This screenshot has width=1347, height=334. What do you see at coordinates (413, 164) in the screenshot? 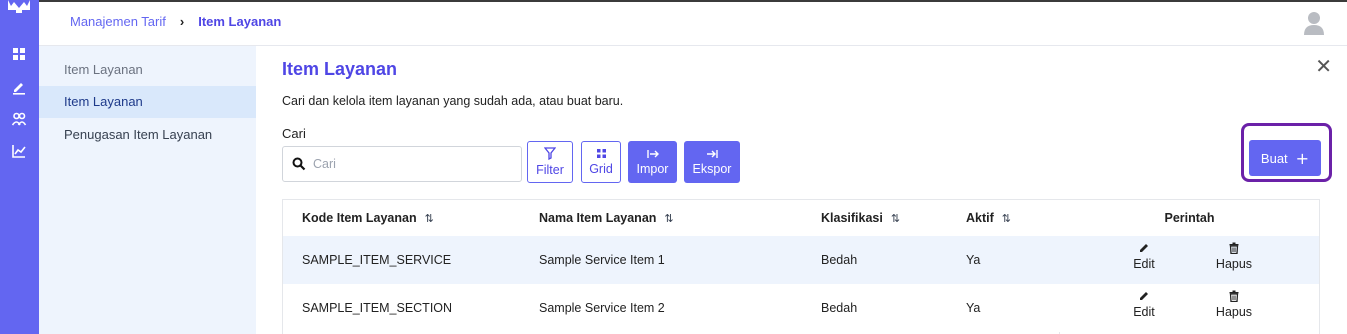
I see `search-input` at bounding box center [413, 164].